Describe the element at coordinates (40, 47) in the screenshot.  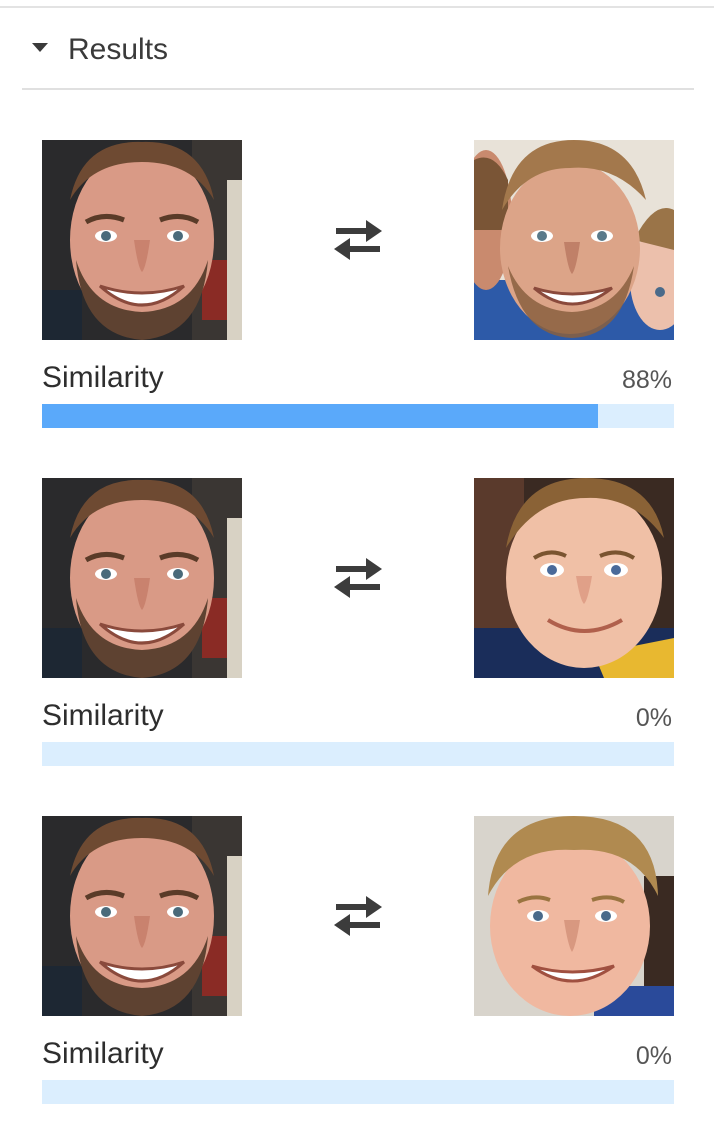
I see `caret-down-icon` at that location.